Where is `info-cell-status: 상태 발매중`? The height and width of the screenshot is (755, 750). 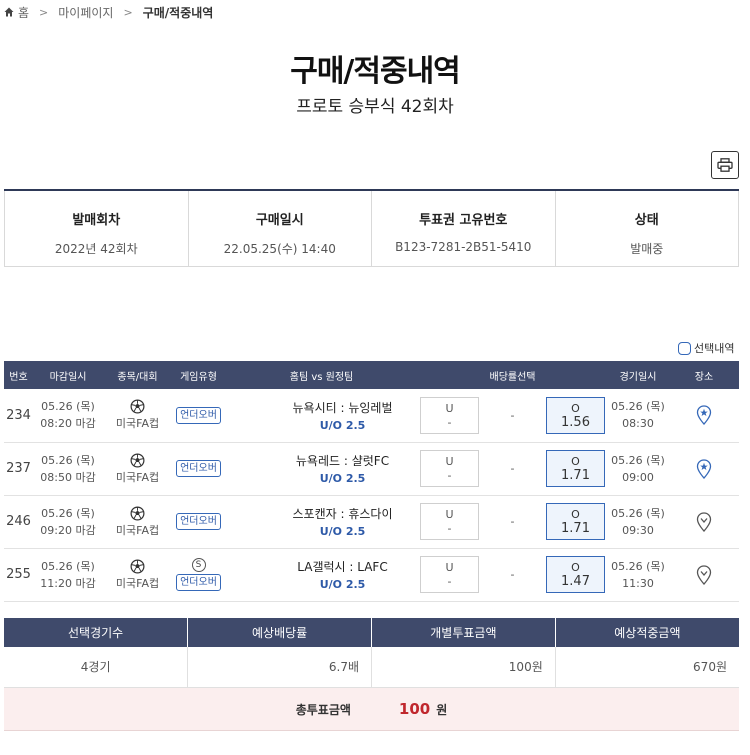 info-cell-status: 상태 발매중 is located at coordinates (647, 228).